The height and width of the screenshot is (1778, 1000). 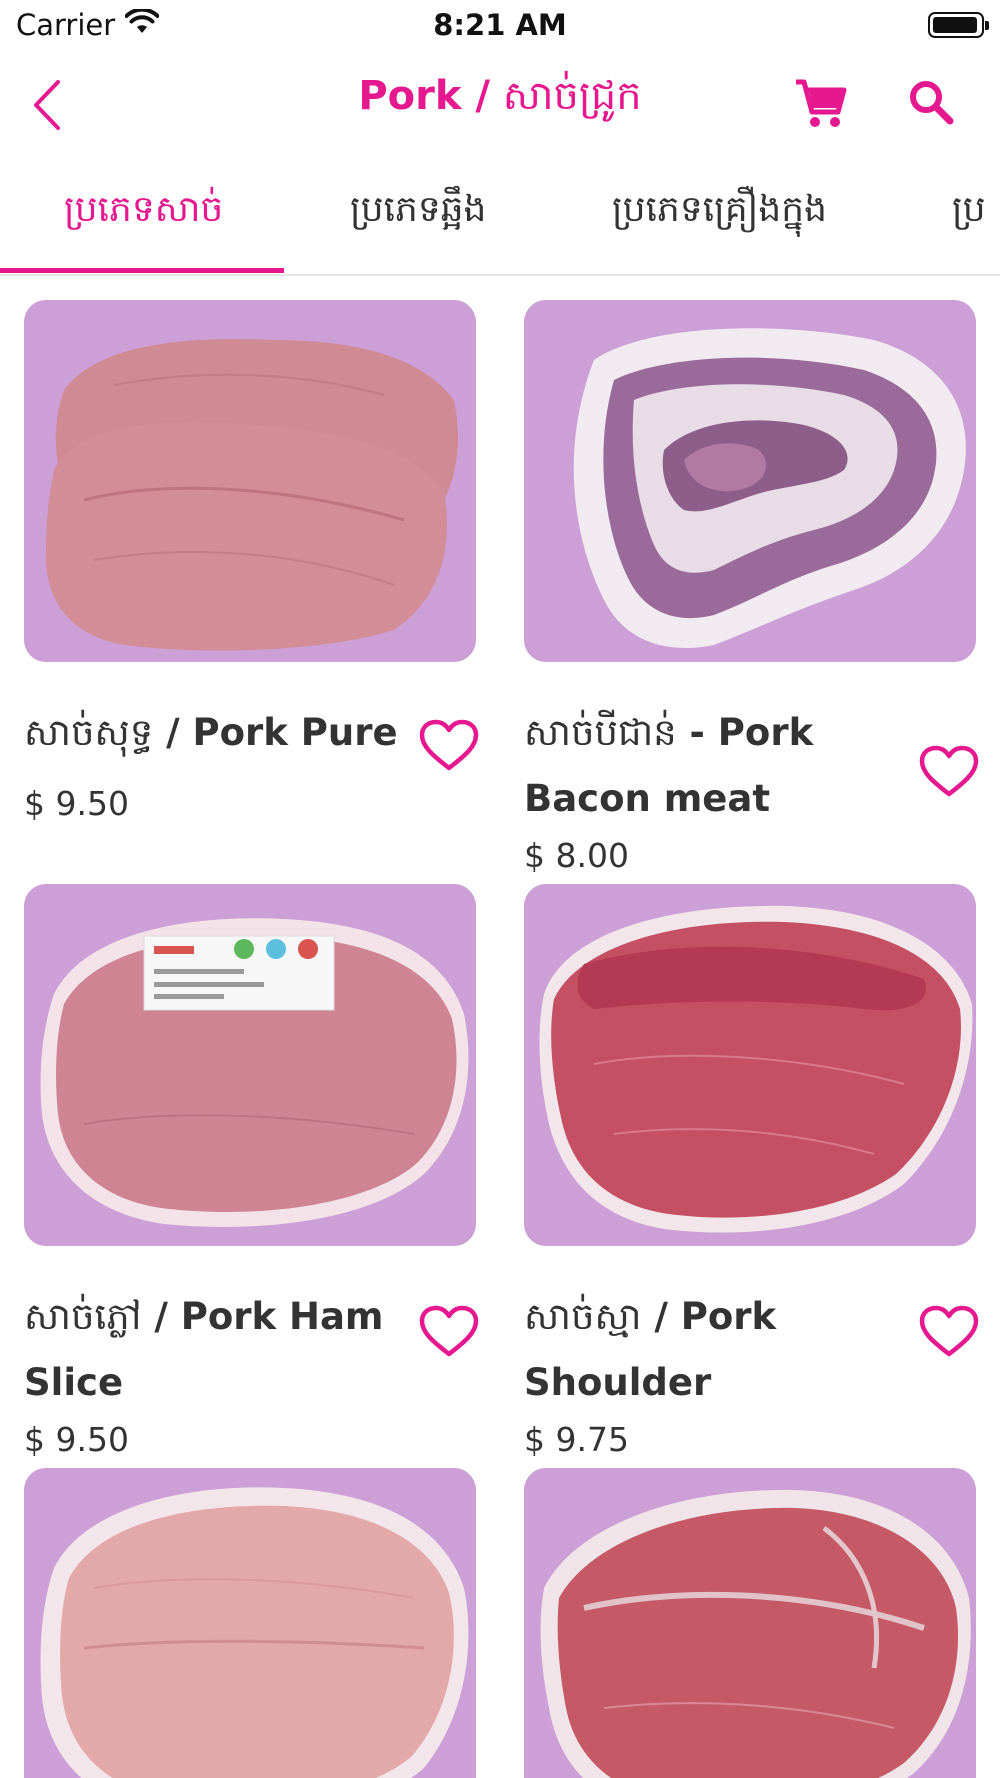 What do you see at coordinates (214, 1350) in the screenshot?
I see `product-title: សាច់ភ្លៅ / Pork Ham Slice` at bounding box center [214, 1350].